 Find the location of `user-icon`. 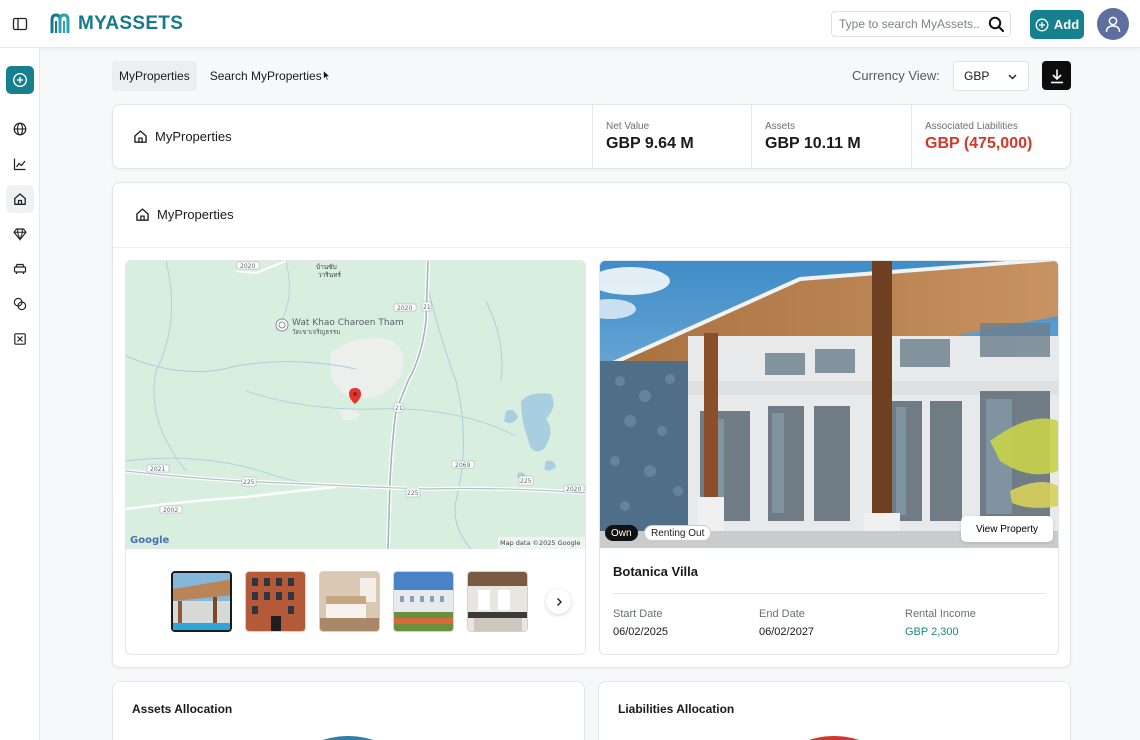

user-icon is located at coordinates (1113, 24).